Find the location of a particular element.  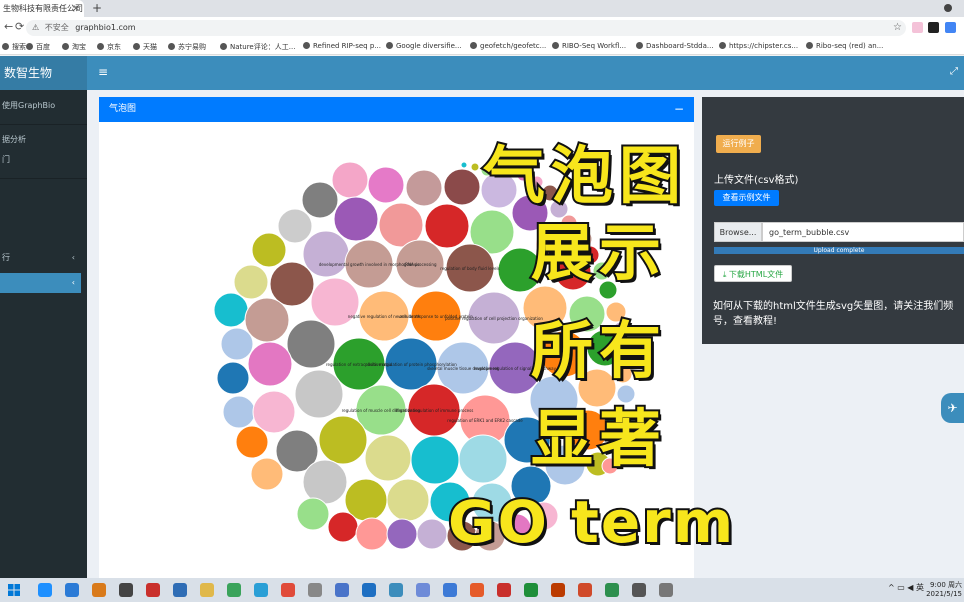

clock: 9:00 周六 2021/5/15 is located at coordinates (944, 590).